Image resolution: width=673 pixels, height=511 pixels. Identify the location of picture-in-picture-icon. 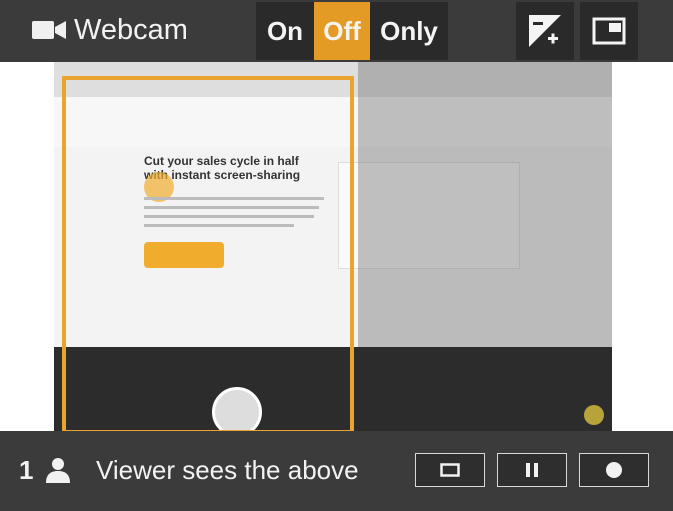
(609, 31).